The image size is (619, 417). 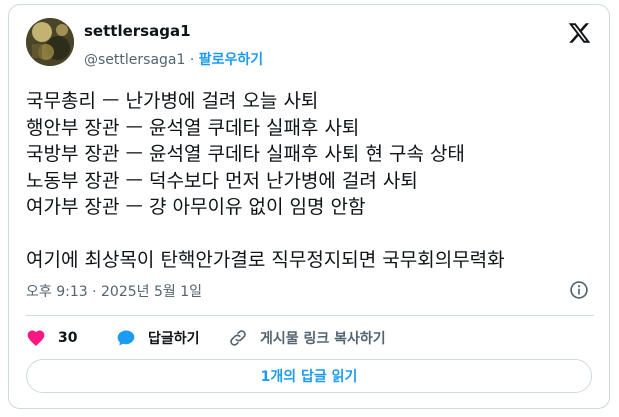 I want to click on handle-row: @settlersaga1 · 팔로우하기, so click(x=173, y=59).